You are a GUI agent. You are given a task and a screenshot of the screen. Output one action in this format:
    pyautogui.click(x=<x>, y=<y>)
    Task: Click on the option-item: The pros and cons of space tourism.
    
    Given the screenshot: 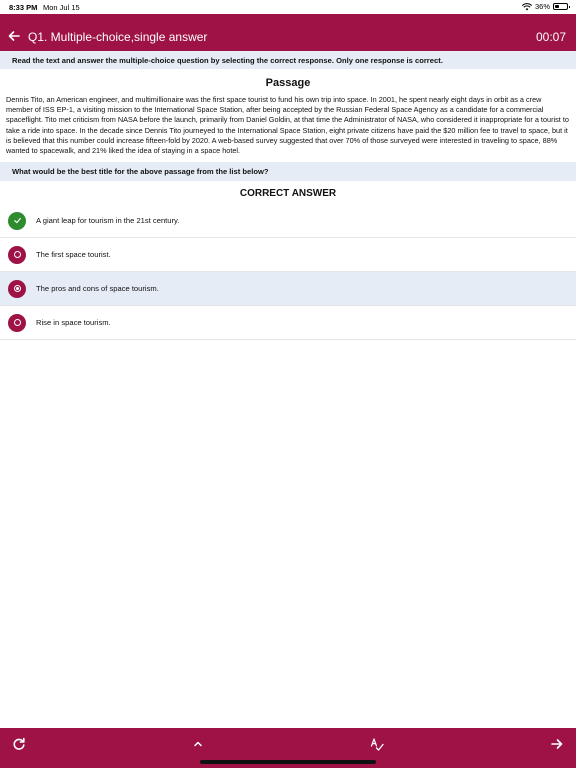 What is the action you would take?
    pyautogui.click(x=288, y=289)
    